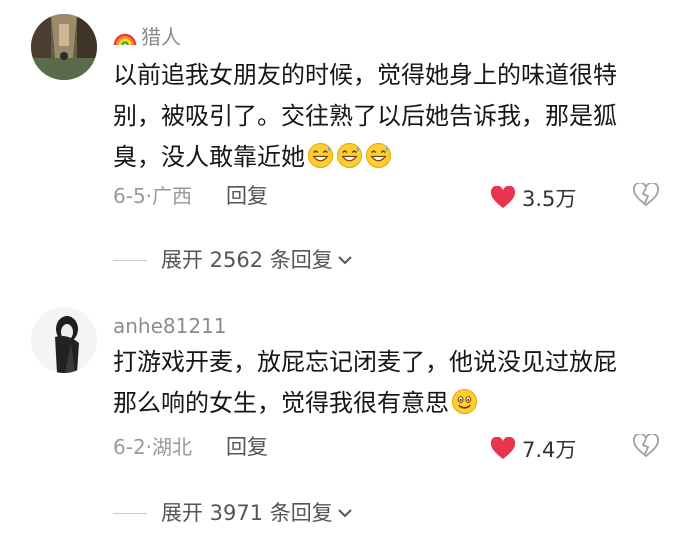 This screenshot has width=690, height=545. I want to click on smiling-face-emoji, so click(464, 401).